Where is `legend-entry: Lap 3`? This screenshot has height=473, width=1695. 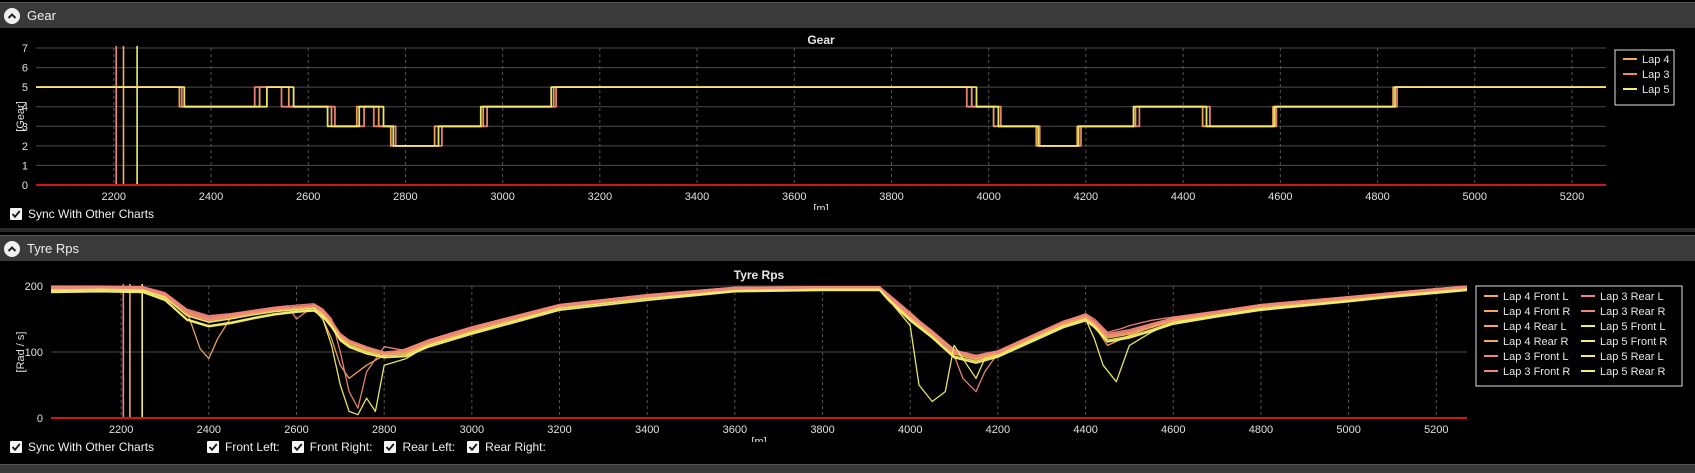
legend-entry: Lap 3 is located at coordinates (1656, 75).